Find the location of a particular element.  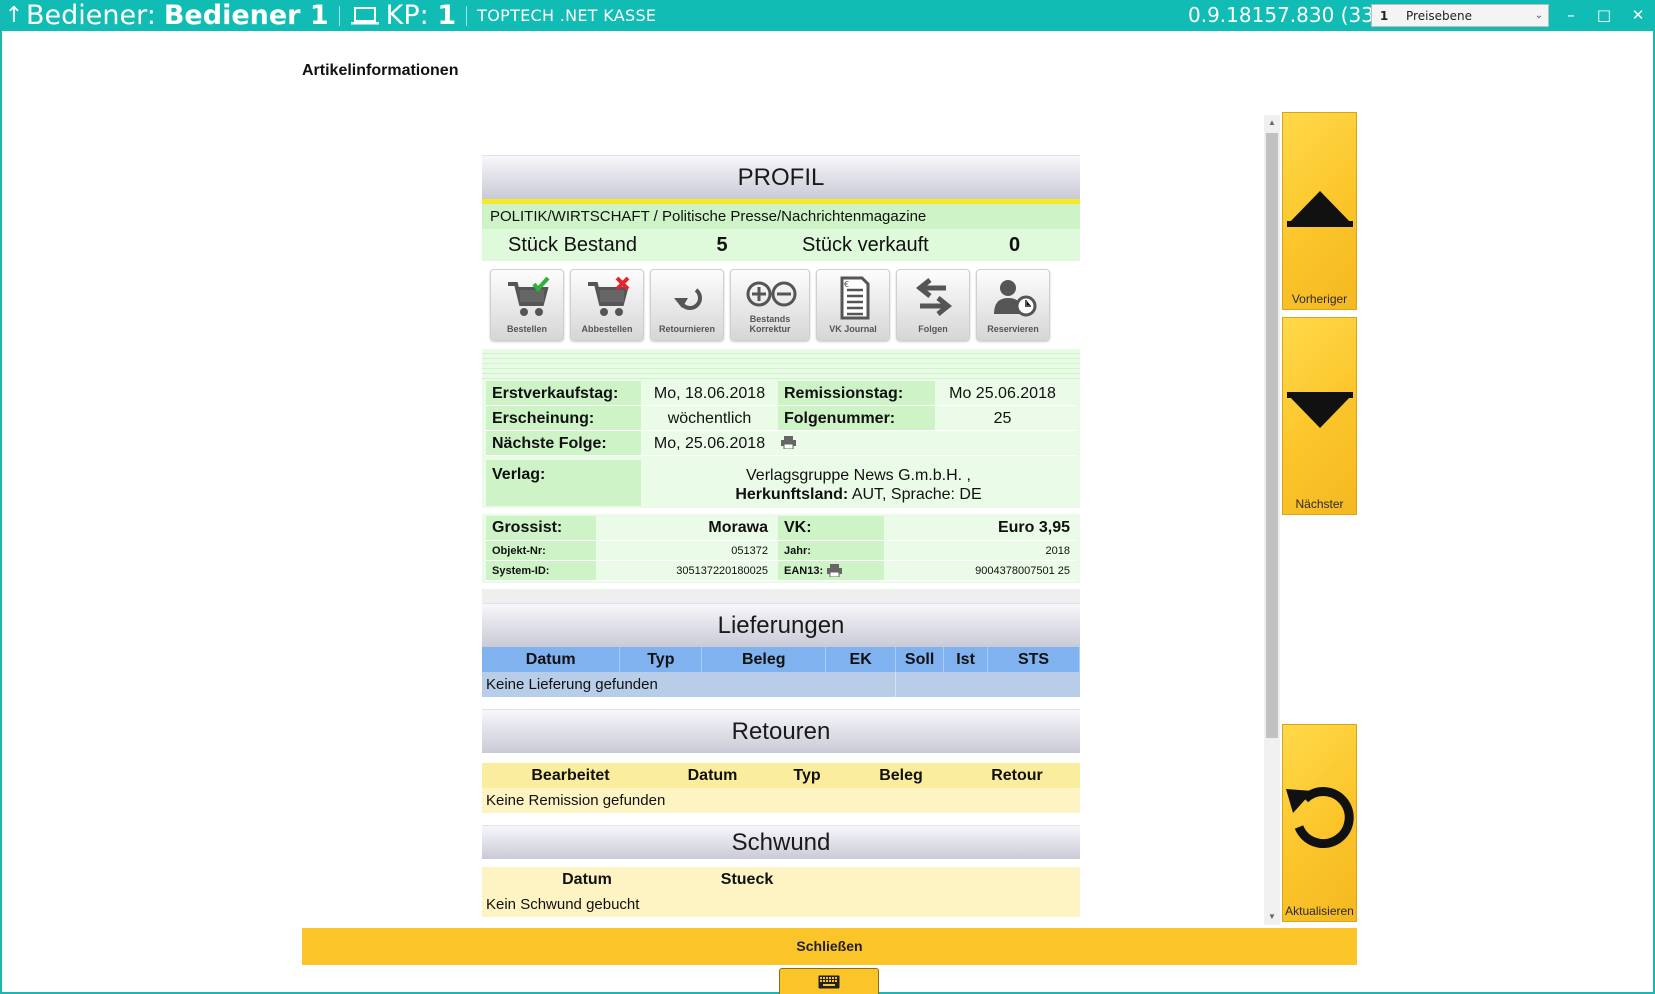

price-level-number: 1 is located at coordinates (1384, 15).